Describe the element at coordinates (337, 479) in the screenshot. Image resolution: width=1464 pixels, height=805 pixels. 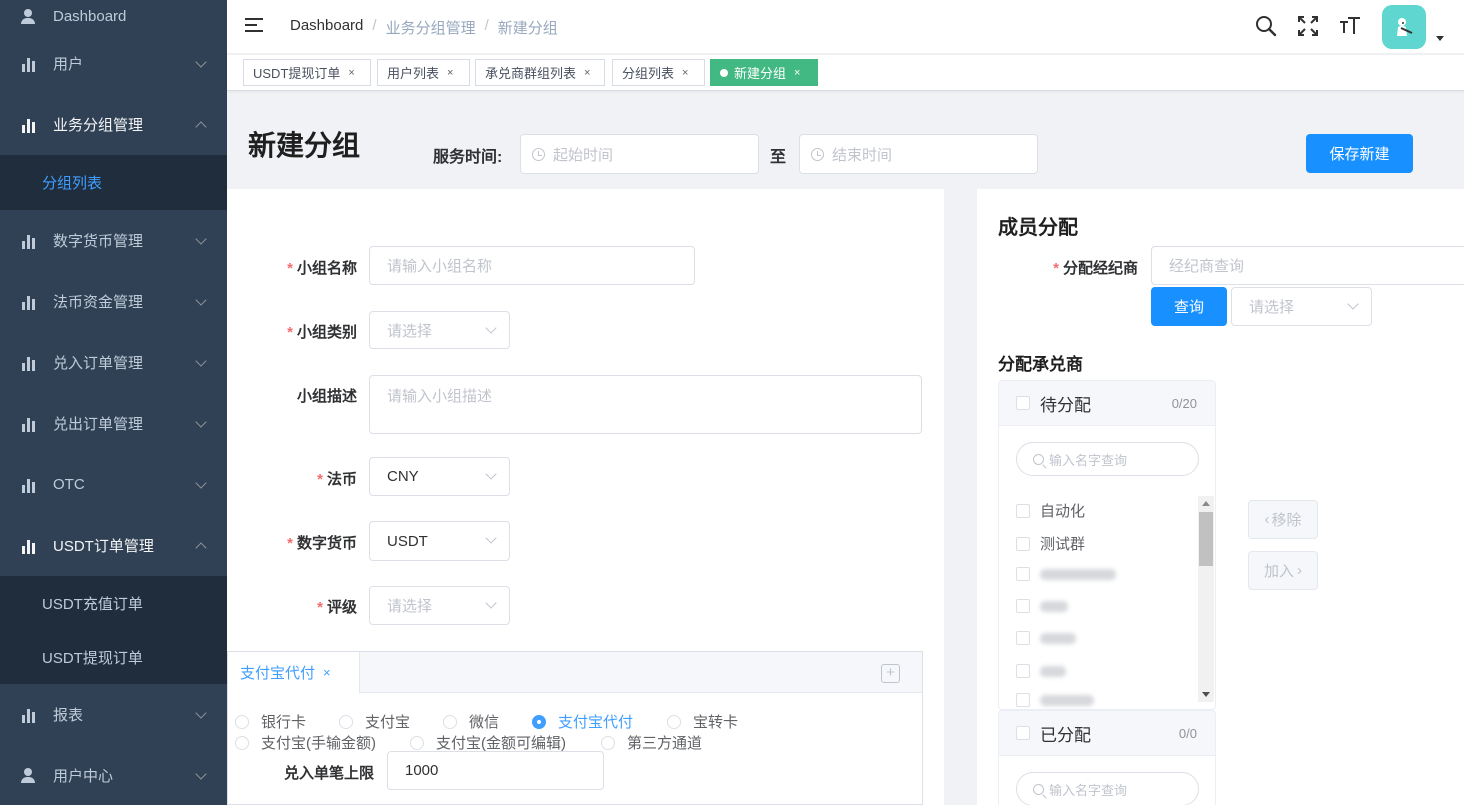
I see `fiat-label: * 法币` at that location.